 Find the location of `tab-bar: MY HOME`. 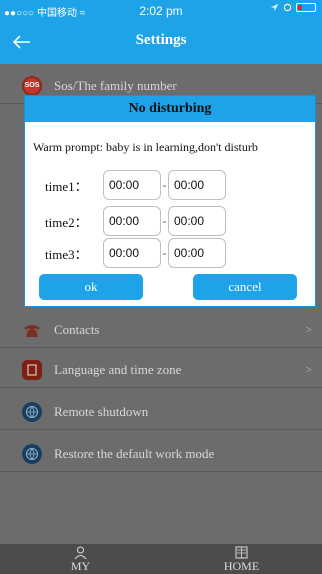

tab-bar: MY HOME is located at coordinates (161, 559).